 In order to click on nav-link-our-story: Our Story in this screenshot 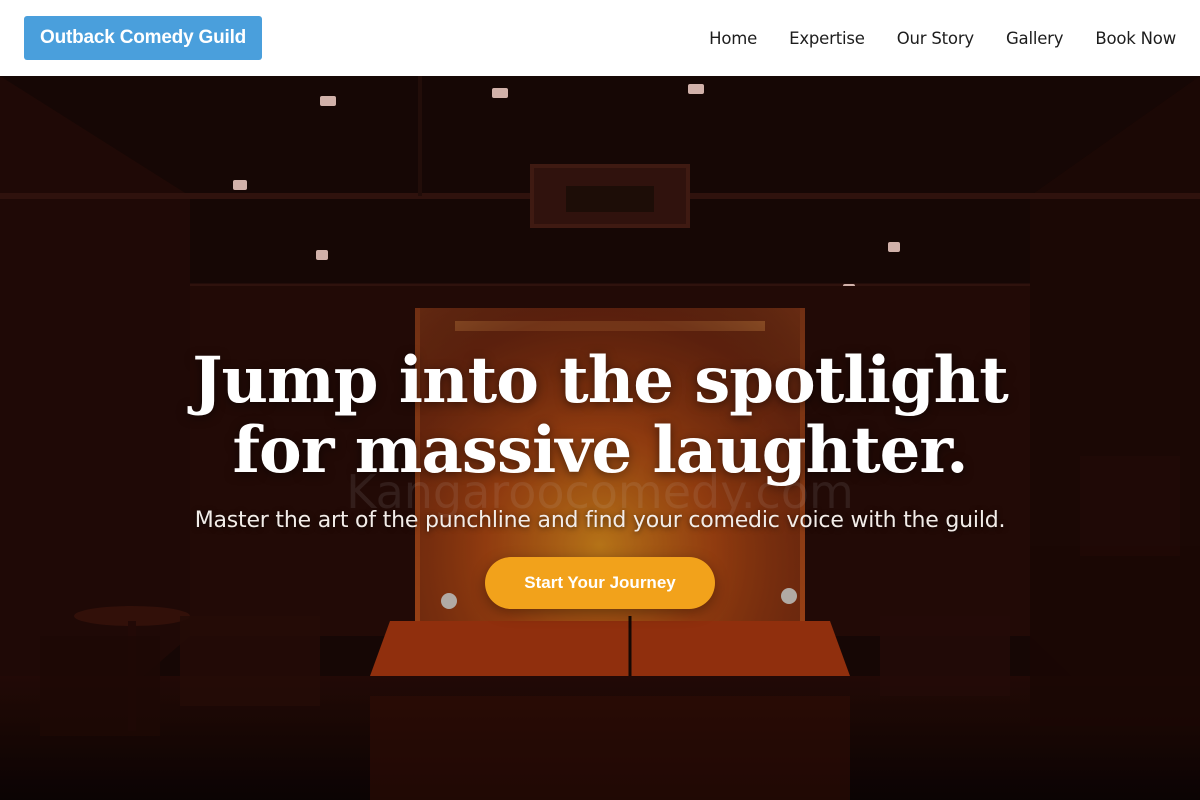, I will do `click(935, 38)`.